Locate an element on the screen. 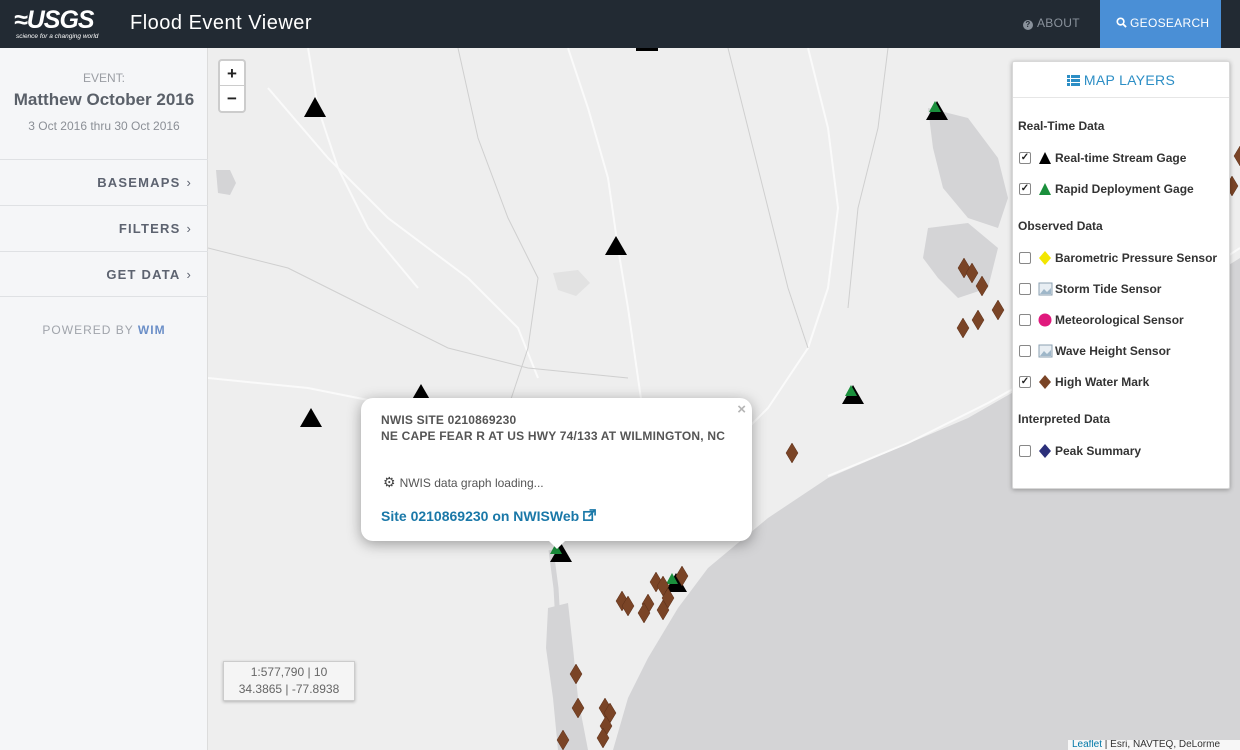  layer-label: Storm Tide Sensor is located at coordinates (1108, 289).